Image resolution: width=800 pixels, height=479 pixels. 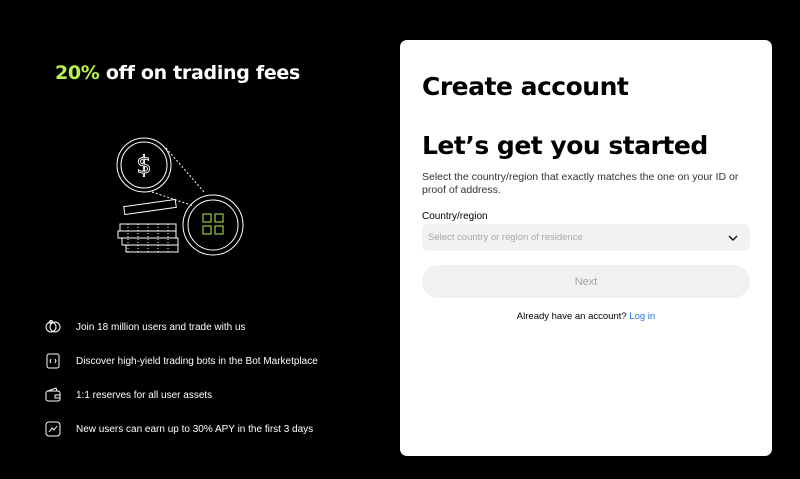 I want to click on feature-item: 1:1 reserves for all user assets, so click(x=209, y=395).